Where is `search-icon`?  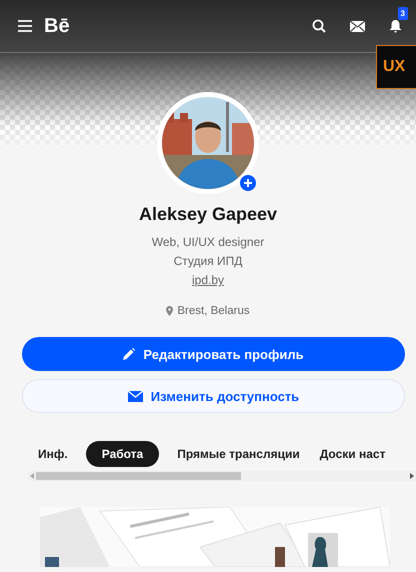 search-icon is located at coordinates (319, 26).